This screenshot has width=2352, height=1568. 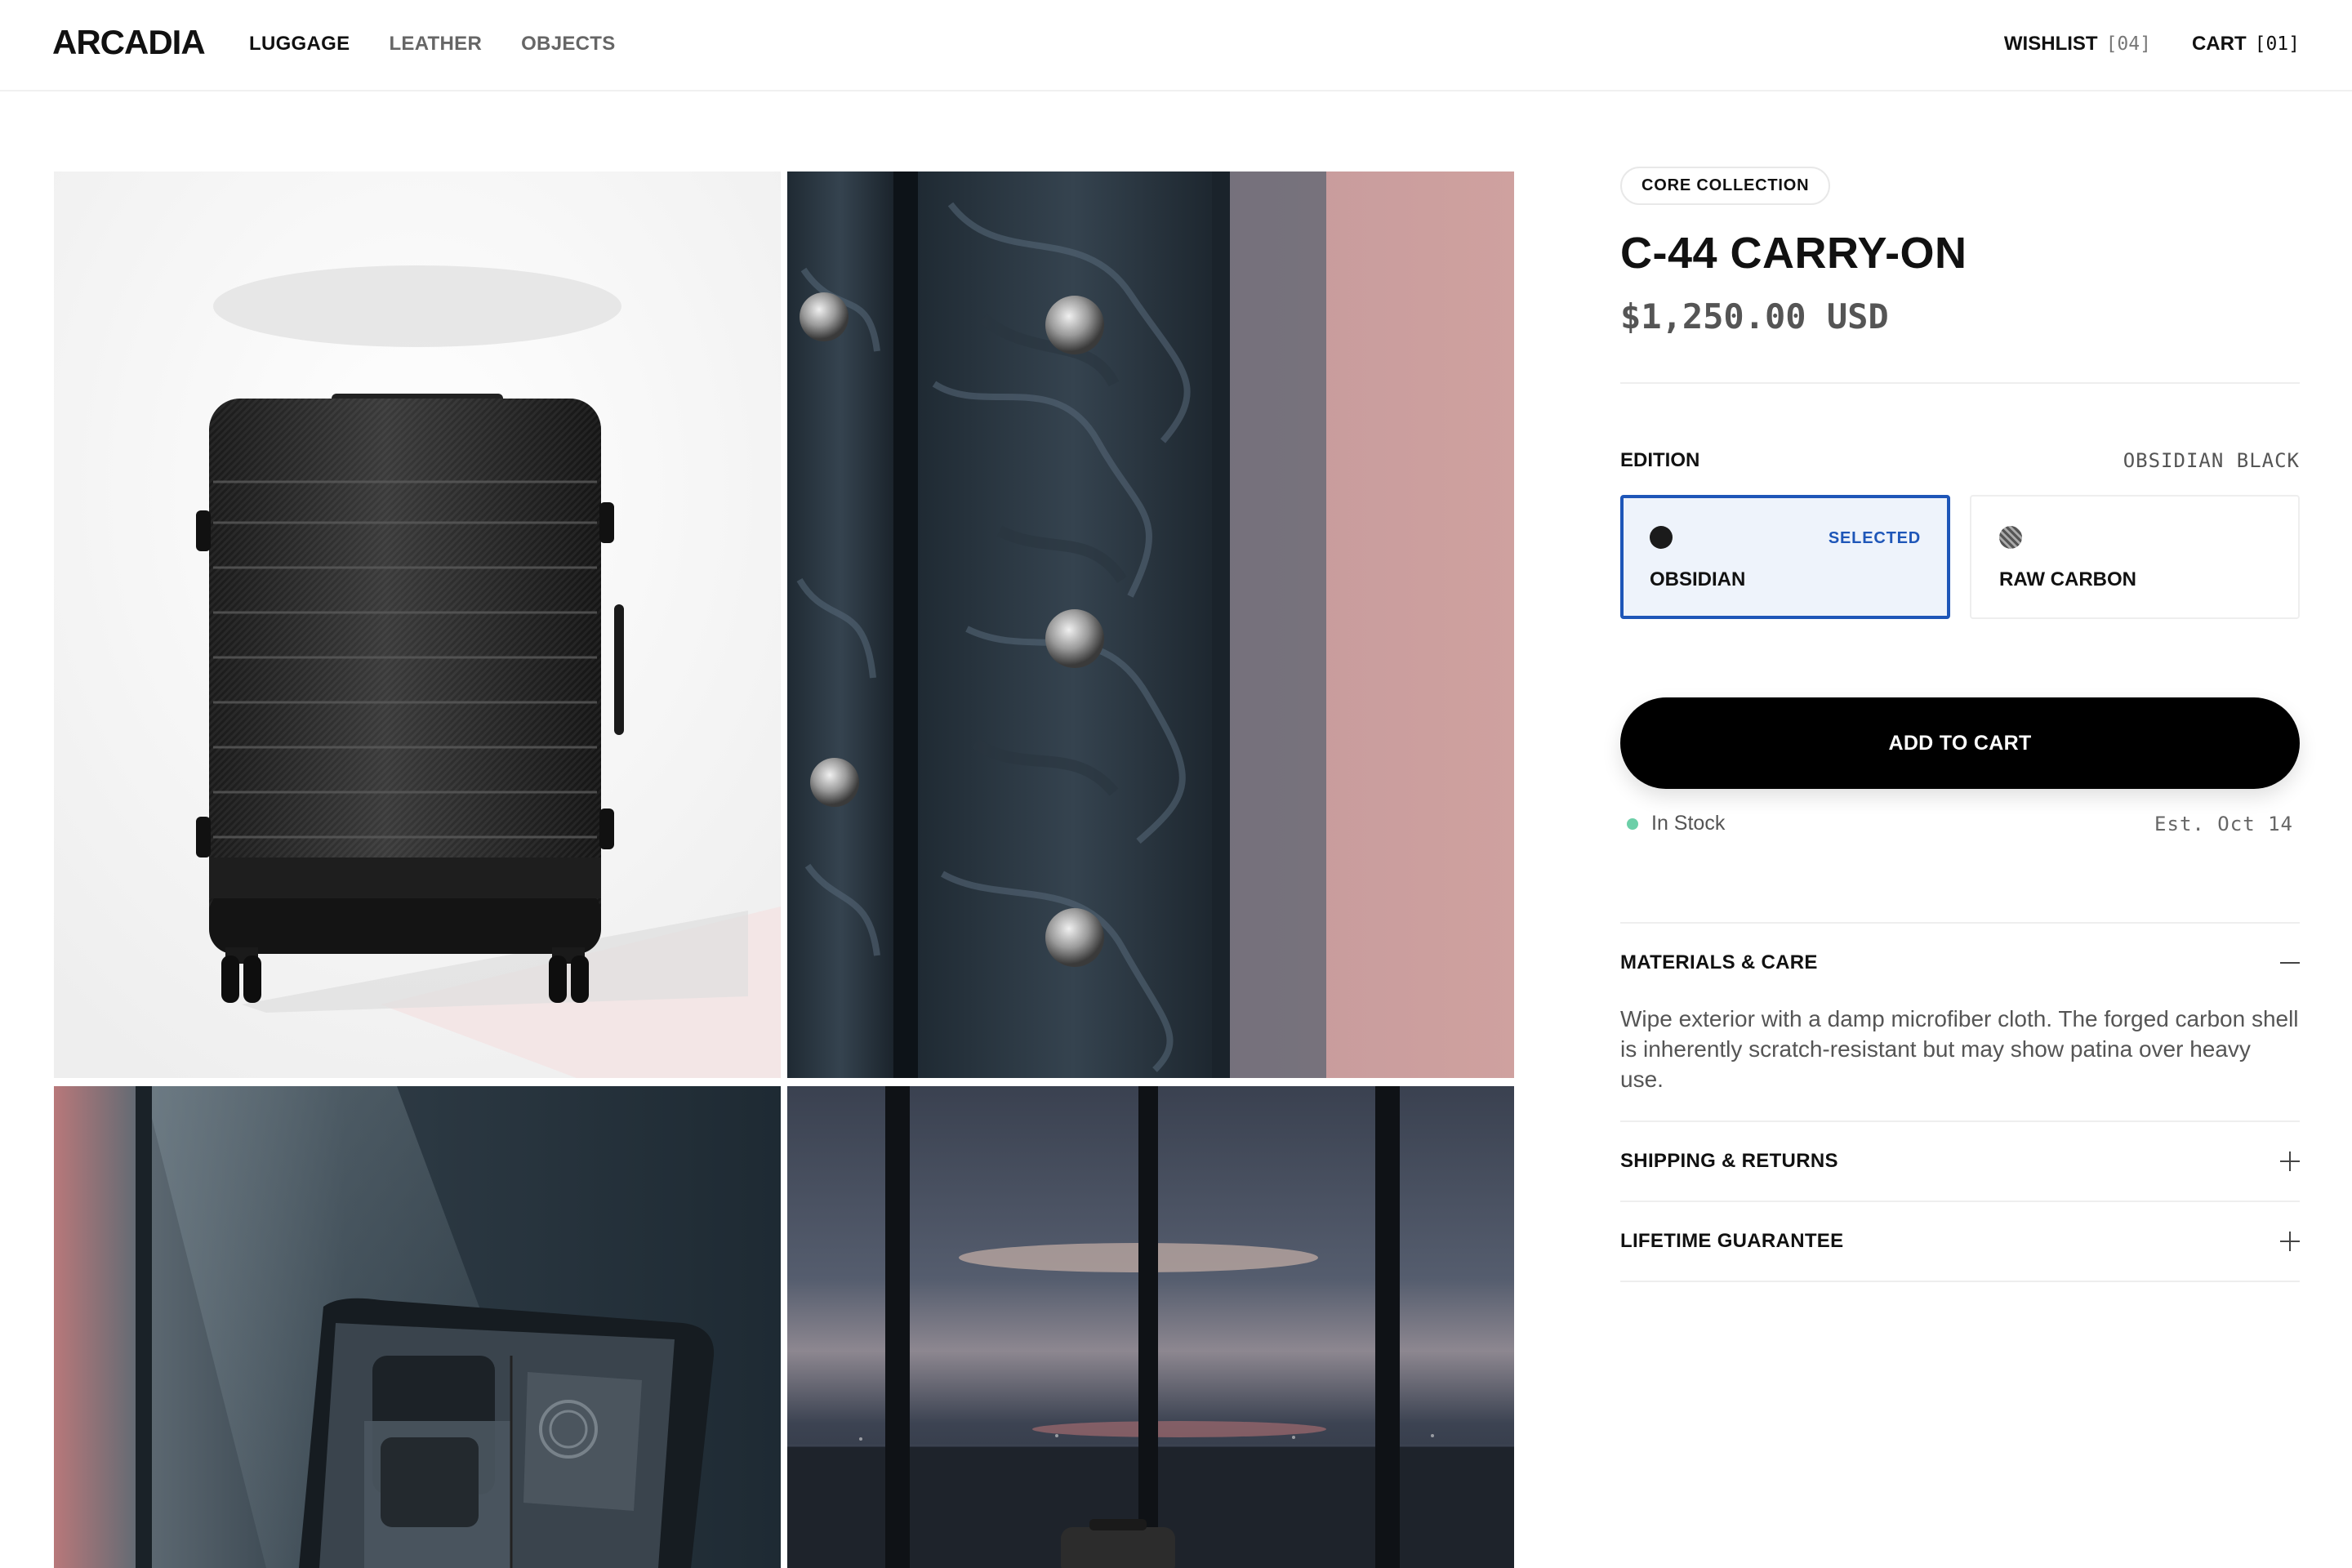 What do you see at coordinates (1960, 383) in the screenshot?
I see `divider` at bounding box center [1960, 383].